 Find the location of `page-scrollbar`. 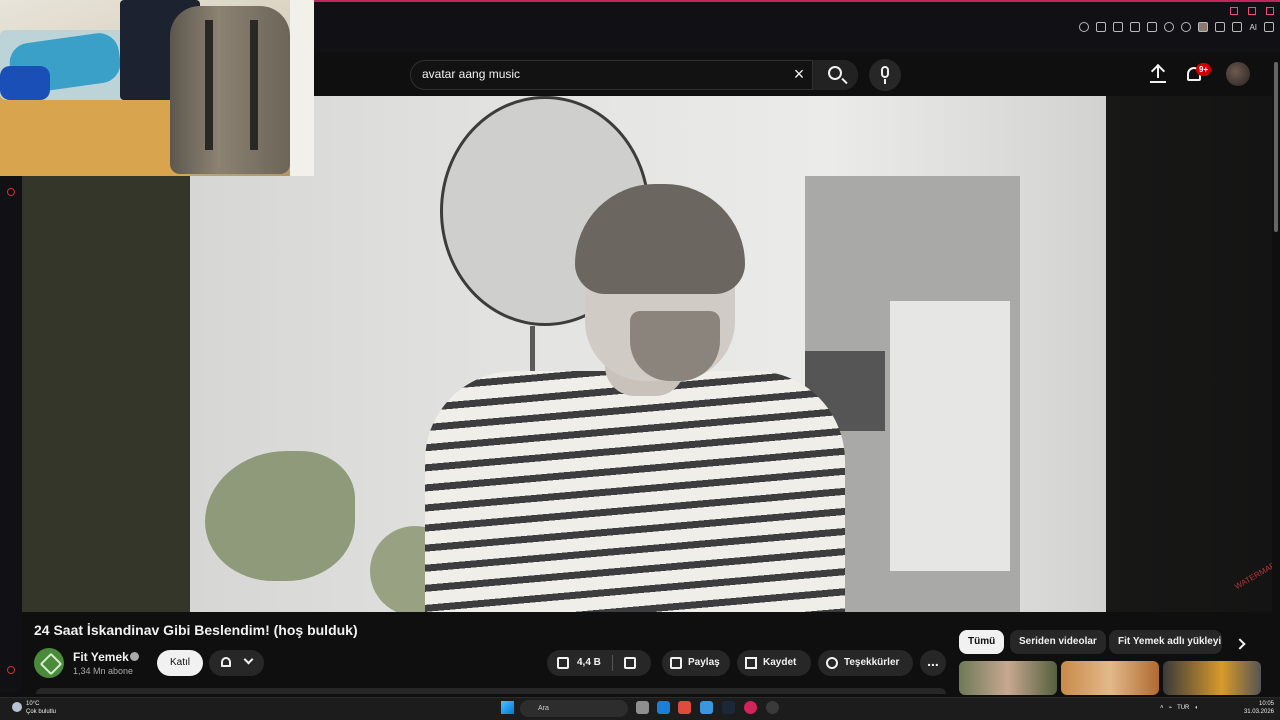

page-scrollbar is located at coordinates (1276, 372).